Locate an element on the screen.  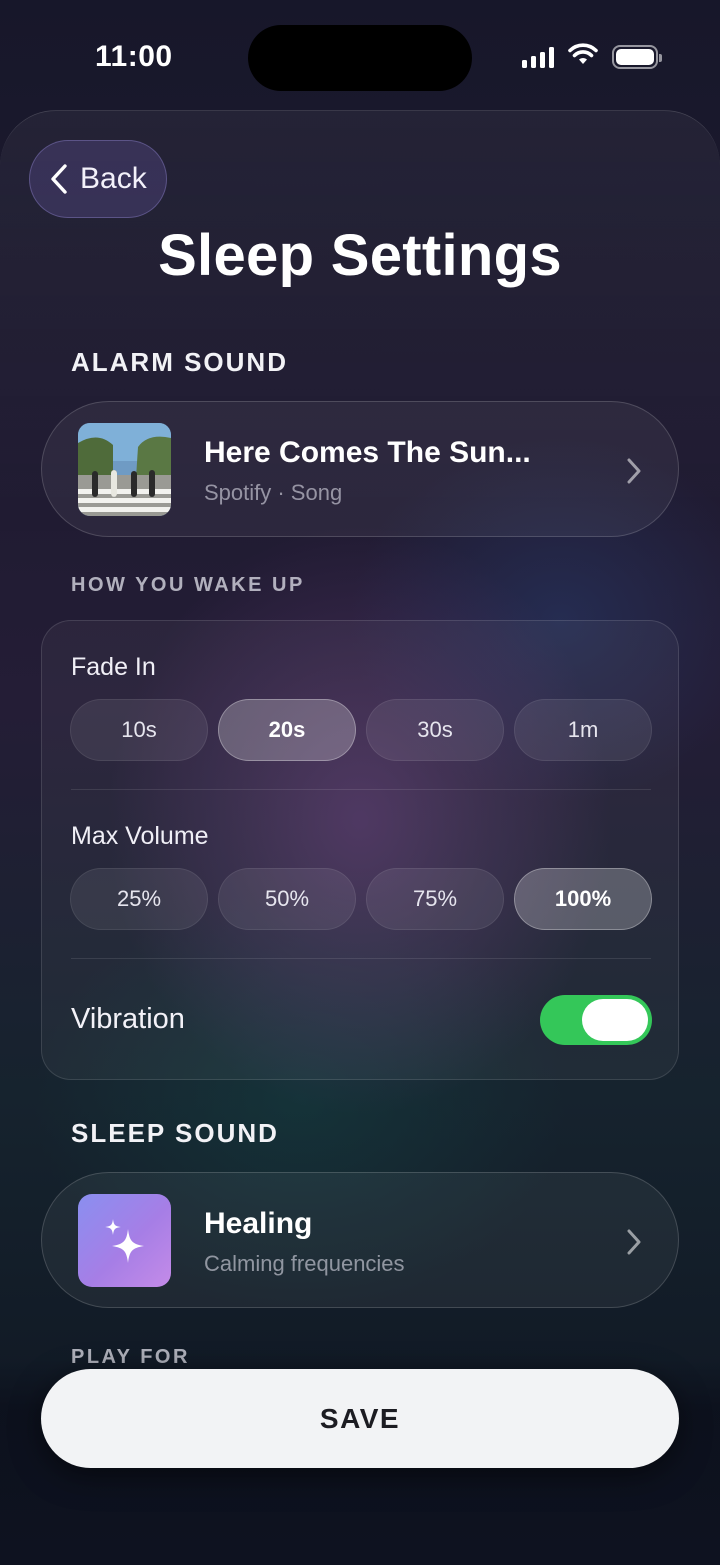
back-button: Back is located at coordinates (98, 179).